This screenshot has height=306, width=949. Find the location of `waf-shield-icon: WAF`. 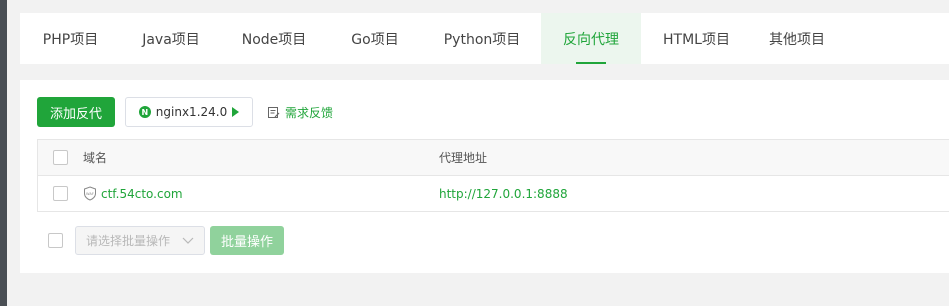

waf-shield-icon: WAF is located at coordinates (90, 193).